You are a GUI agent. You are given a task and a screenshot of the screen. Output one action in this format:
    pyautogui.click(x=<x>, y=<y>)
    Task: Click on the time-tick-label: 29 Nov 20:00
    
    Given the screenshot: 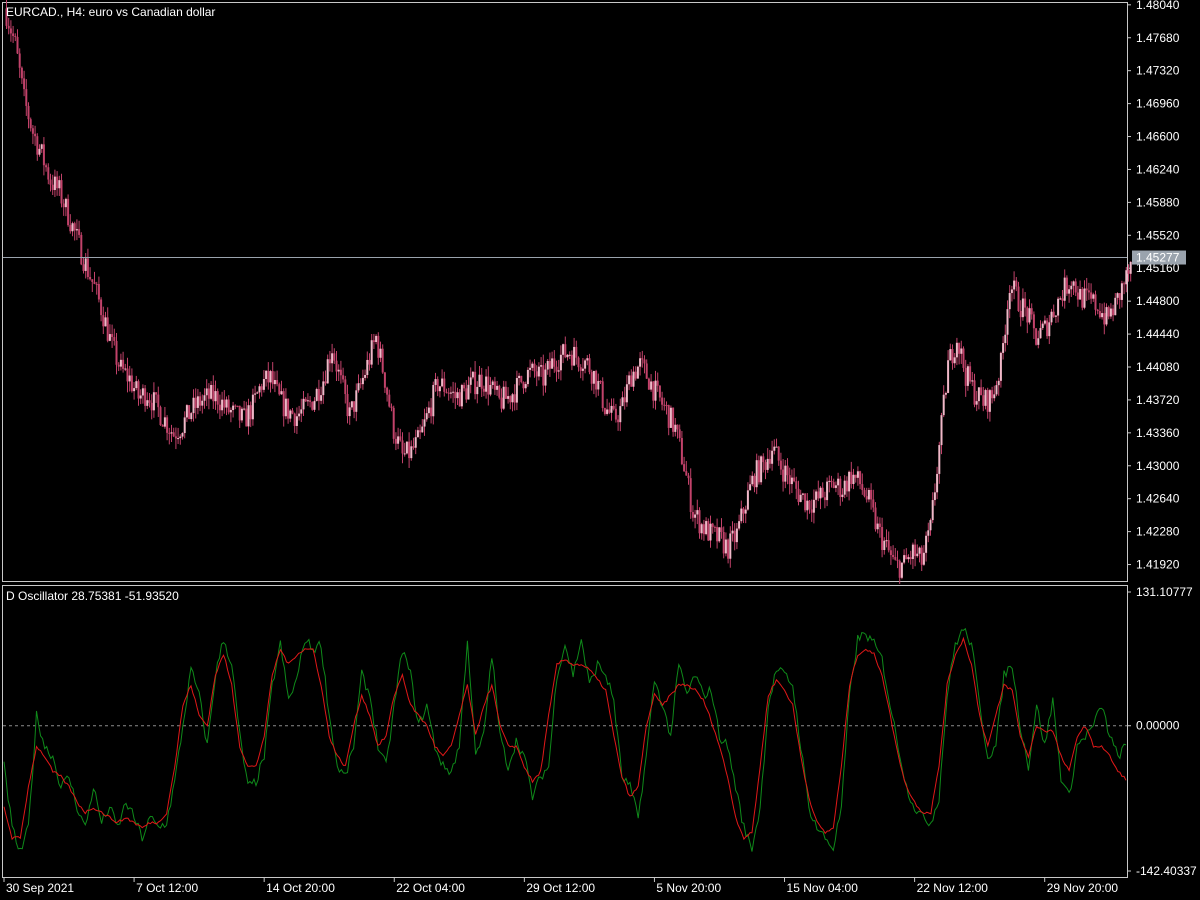 What is the action you would take?
    pyautogui.click(x=1083, y=888)
    